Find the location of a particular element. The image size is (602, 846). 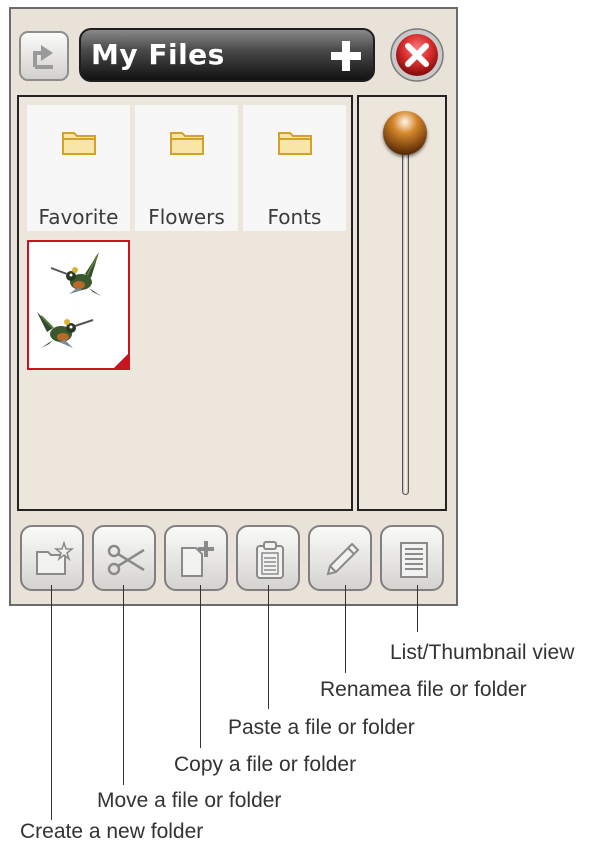

scroll-knob is located at coordinates (405, 133).